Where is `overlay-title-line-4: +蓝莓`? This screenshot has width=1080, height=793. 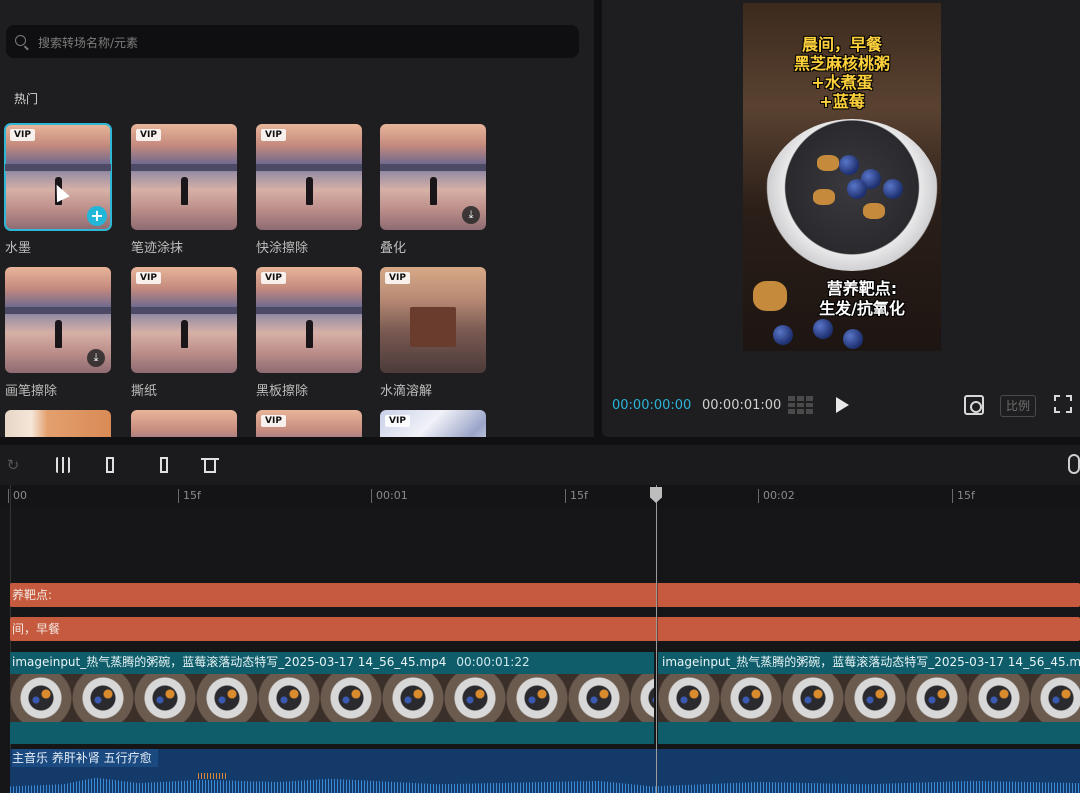
overlay-title-line-4: +蓝莓 is located at coordinates (842, 101).